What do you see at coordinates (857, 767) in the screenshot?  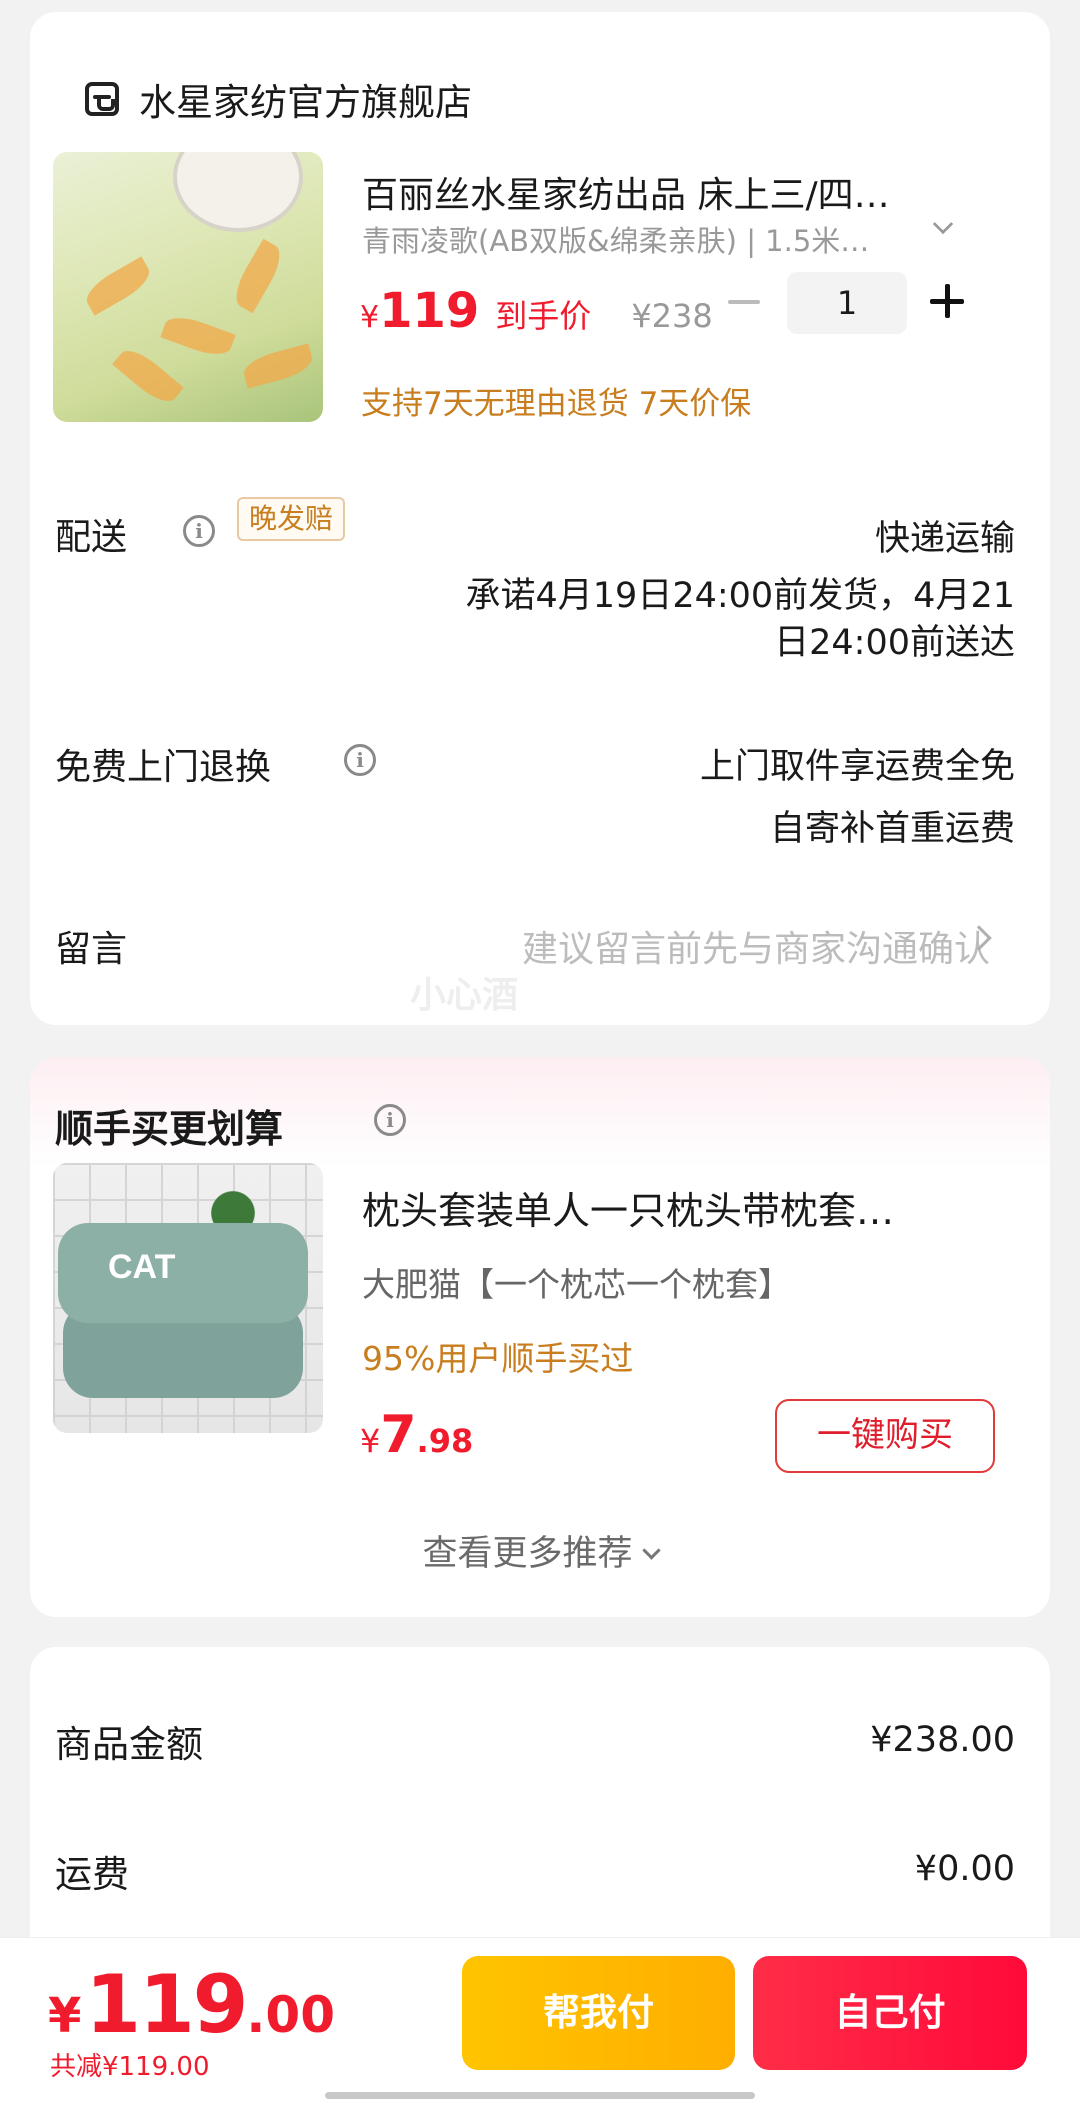 I see `return-line1: 上门取件享运费全免` at bounding box center [857, 767].